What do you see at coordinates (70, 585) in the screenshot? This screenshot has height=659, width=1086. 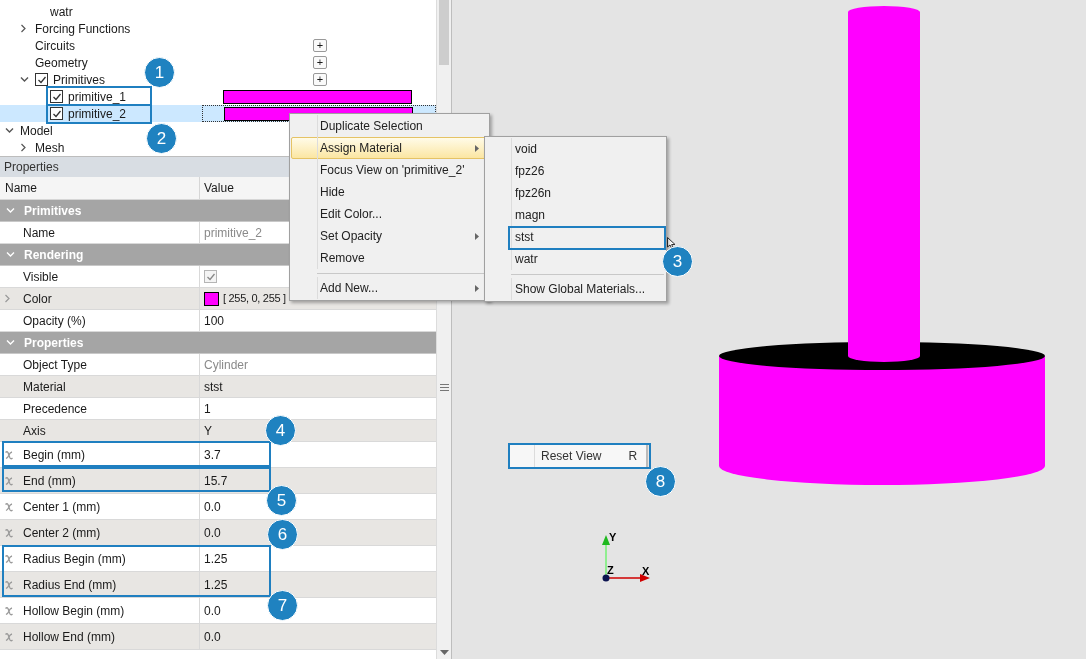 I see `property-name: Radius End (mm)` at bounding box center [70, 585].